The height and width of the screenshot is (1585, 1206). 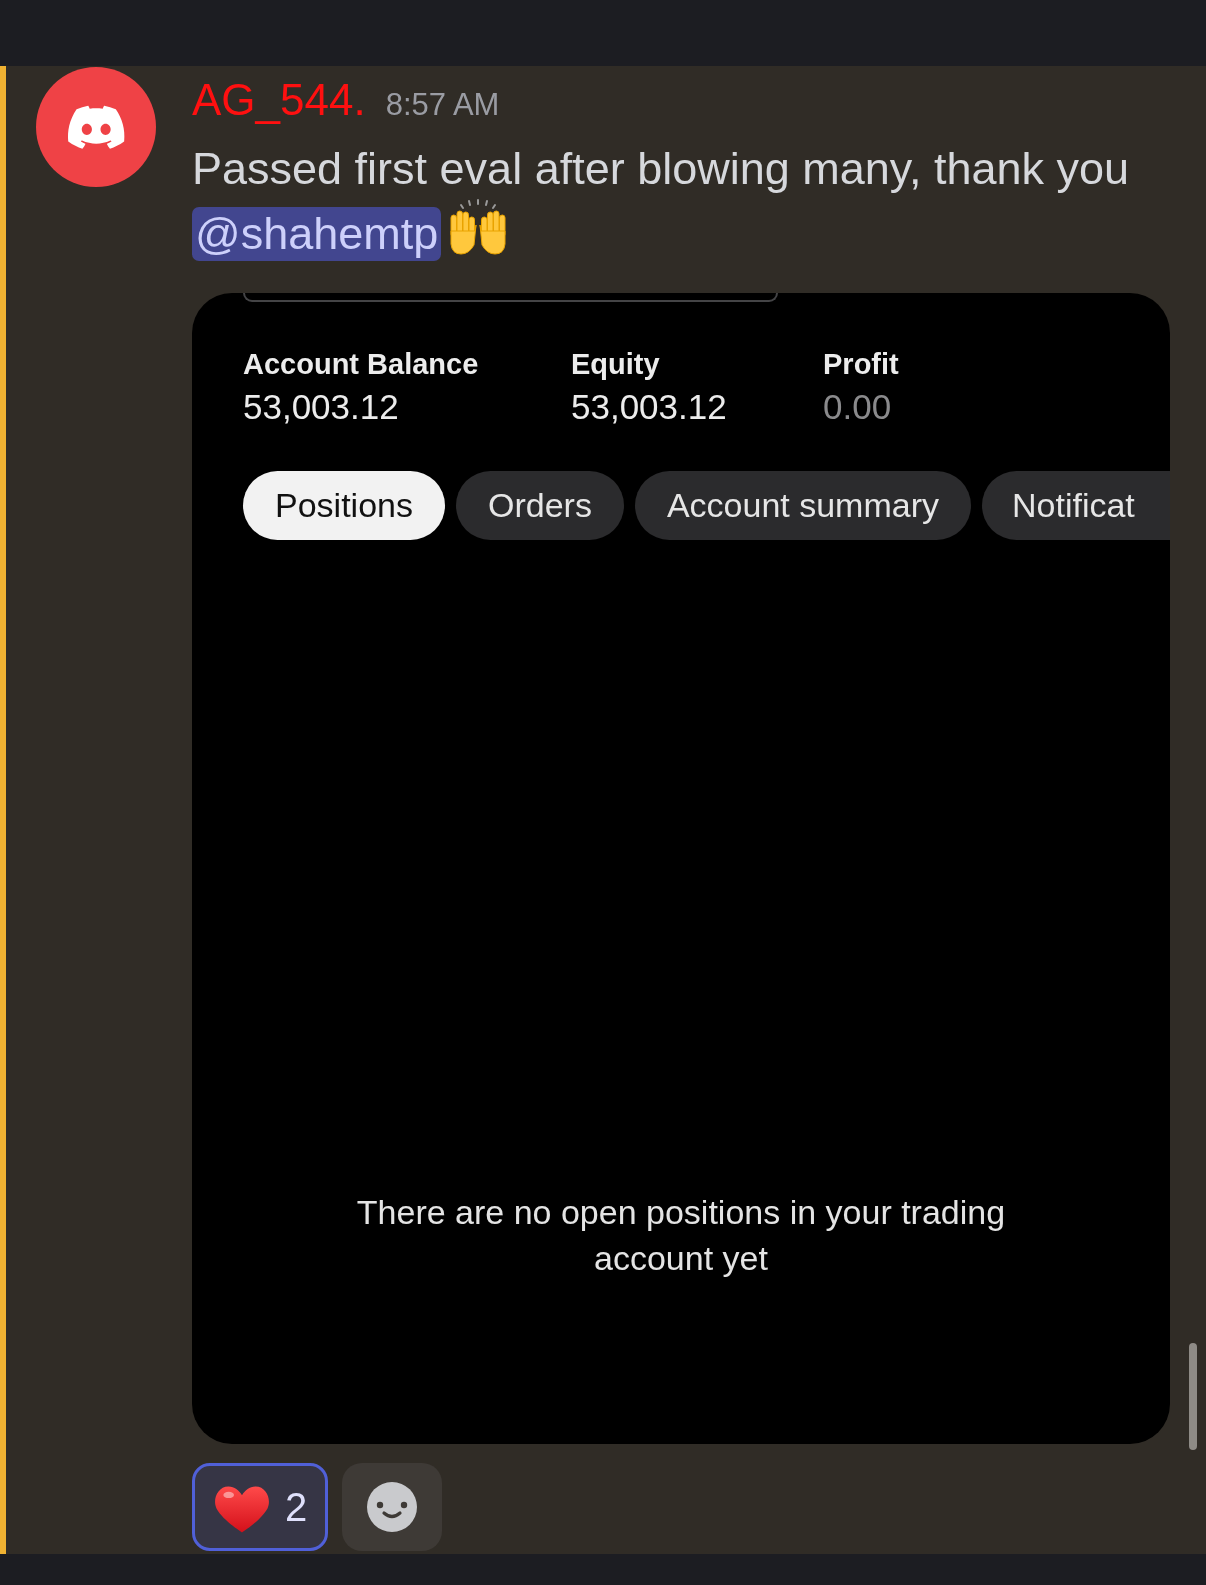 What do you see at coordinates (661, 168) in the screenshot?
I see `message-text: Passed first eval after blowing many, thank you` at bounding box center [661, 168].